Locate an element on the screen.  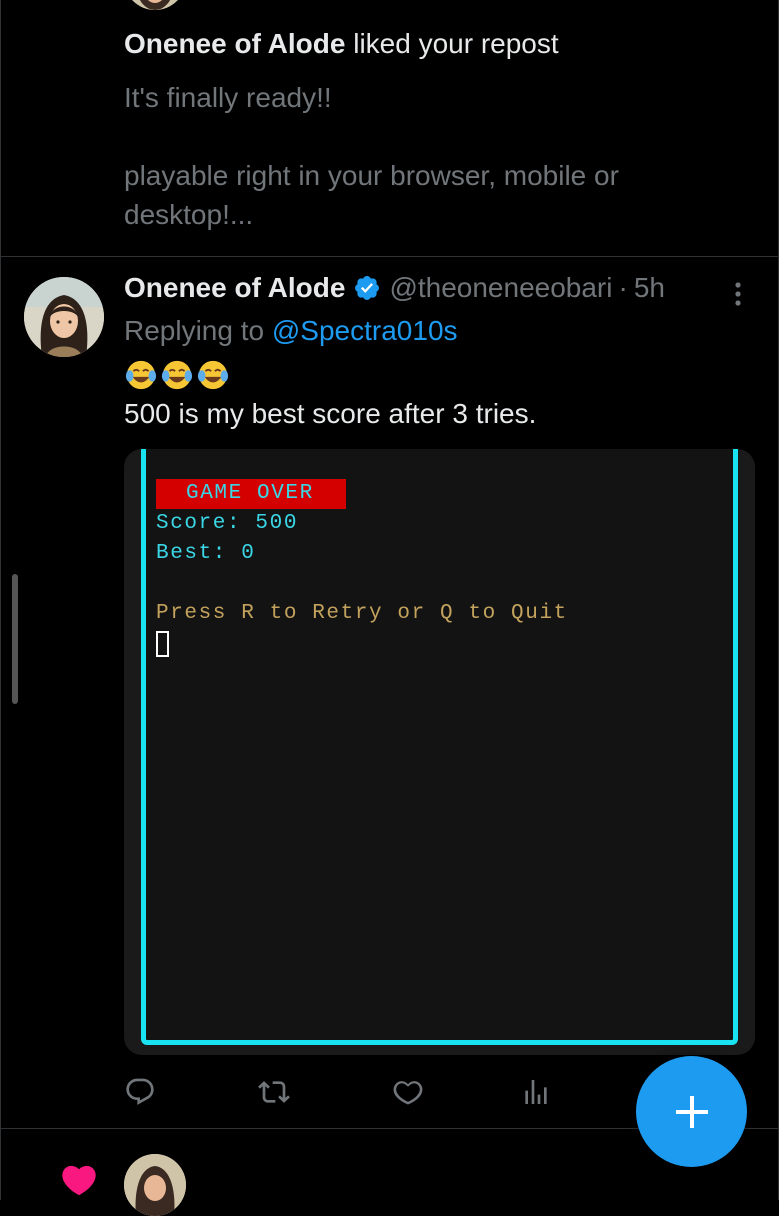
liked-heart-icon is located at coordinates (79, 1180).